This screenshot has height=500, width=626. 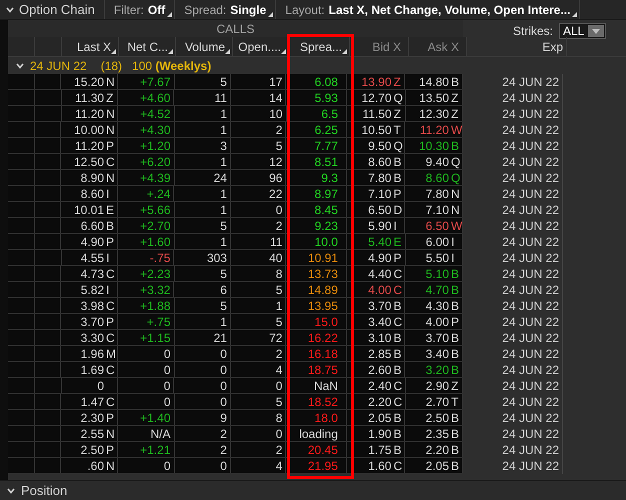 What do you see at coordinates (434, 145) in the screenshot?
I see `table-cell-text: 10.30` at bounding box center [434, 145].